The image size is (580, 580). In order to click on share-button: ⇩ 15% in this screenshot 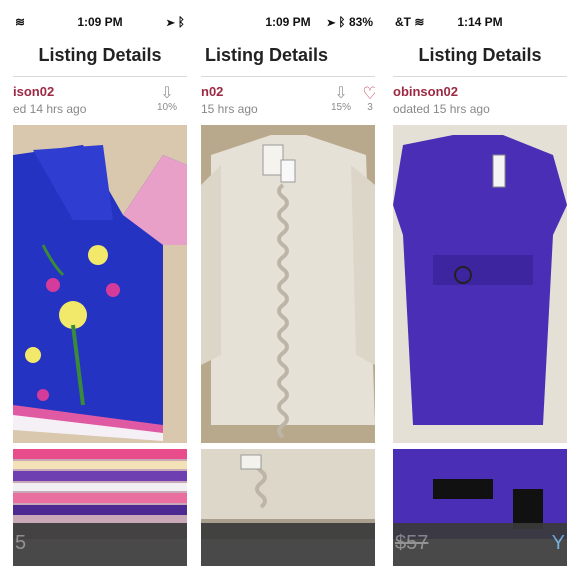, I will do `click(341, 99)`.